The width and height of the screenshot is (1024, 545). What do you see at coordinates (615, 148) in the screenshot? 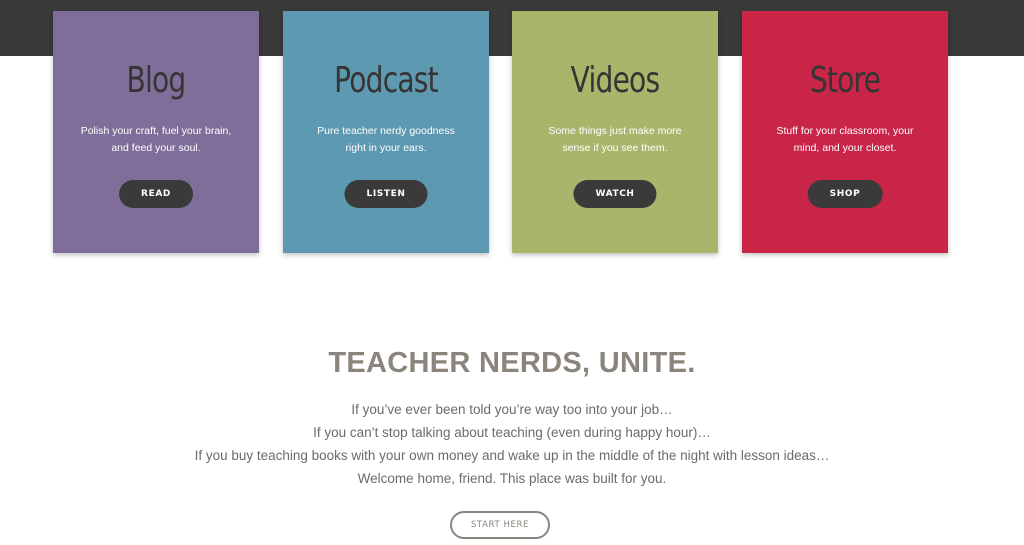
I see `card-desc-line: sense if you see them.` at bounding box center [615, 148].